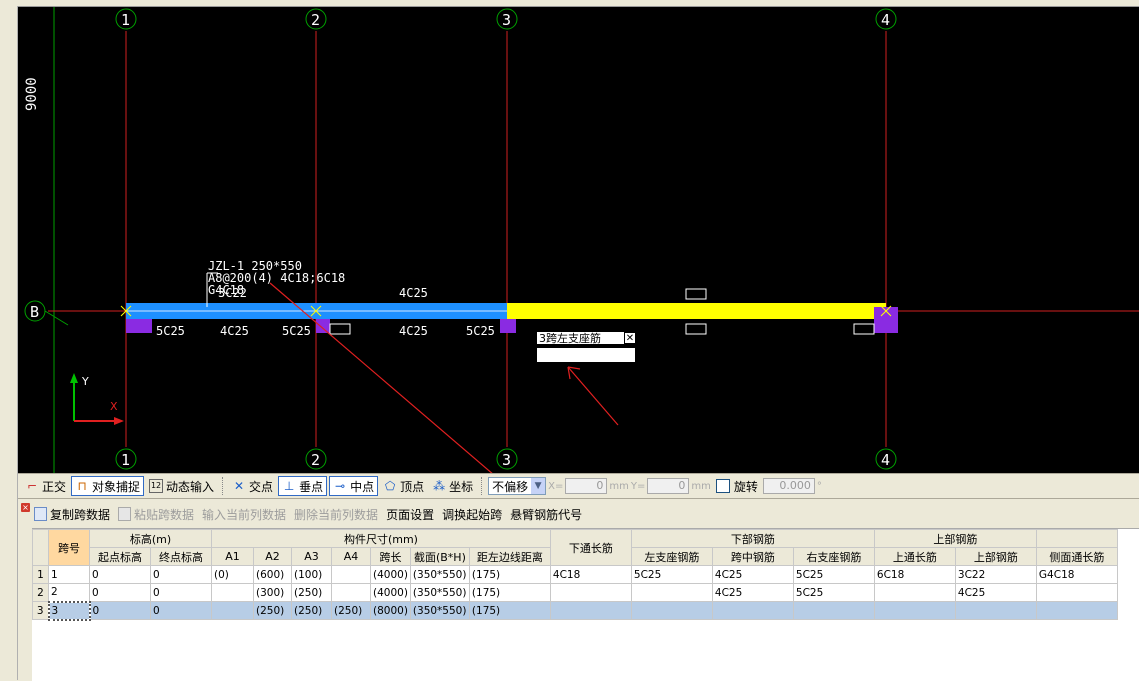 The image size is (1139, 681). I want to click on span-header: 跨号, so click(69, 547).